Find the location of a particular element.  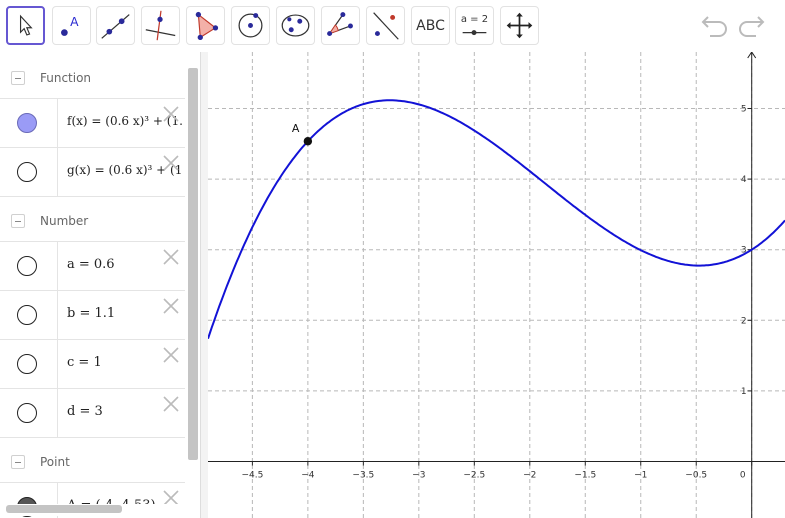

circle-tool-button is located at coordinates (250, 25).